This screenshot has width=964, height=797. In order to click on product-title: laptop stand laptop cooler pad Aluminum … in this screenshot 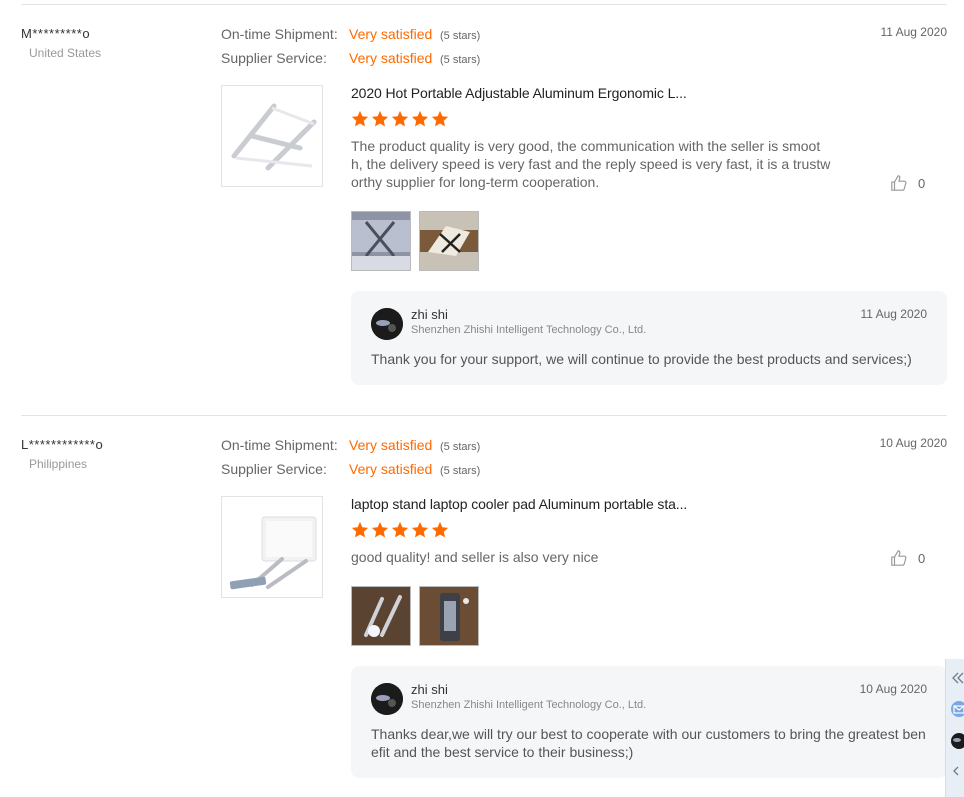, I will do `click(519, 504)`.